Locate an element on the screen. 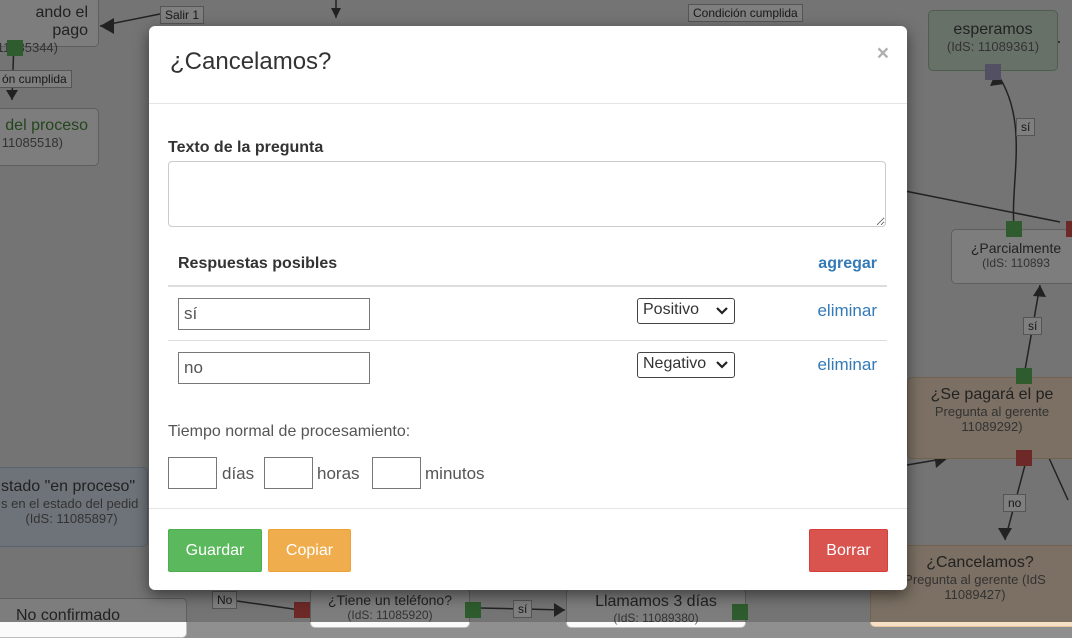 The image size is (1072, 638). answer-type-select: Positivo is located at coordinates (686, 311).